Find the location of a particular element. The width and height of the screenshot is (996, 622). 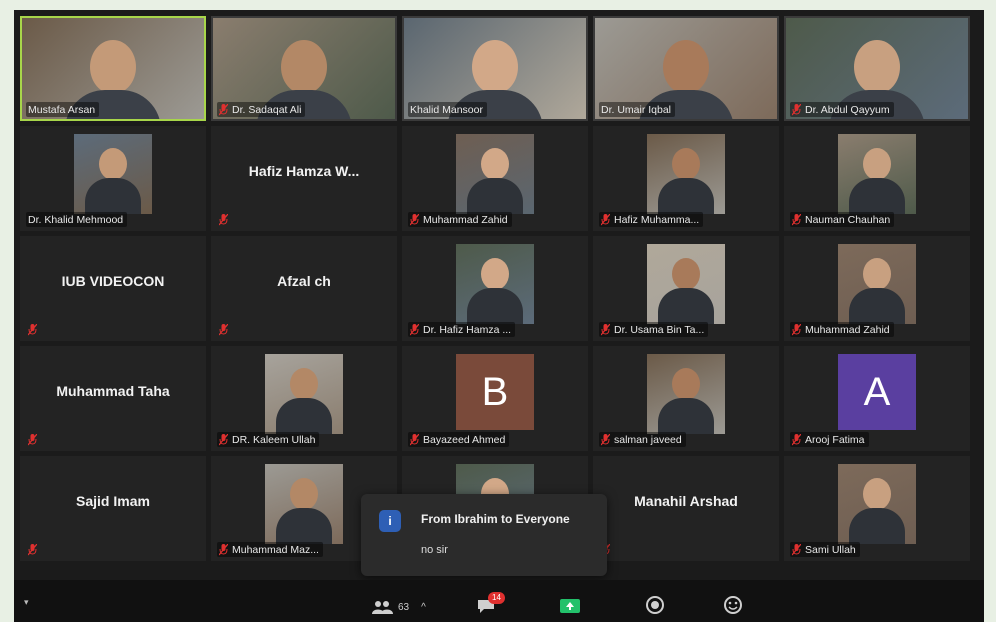

participant-name-label: Dr. Umair Iqbal is located at coordinates (637, 109).